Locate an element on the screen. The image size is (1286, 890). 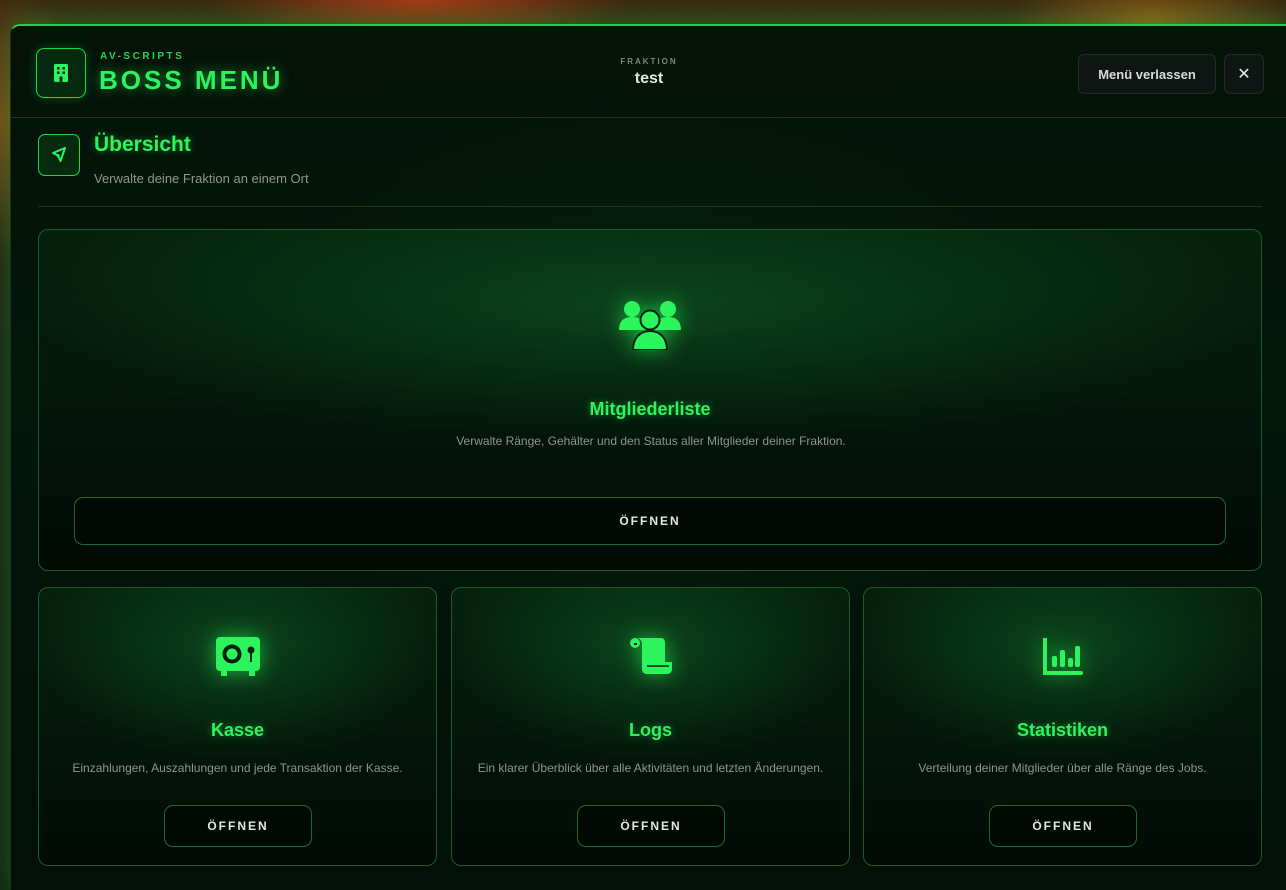
card-title: Mitgliederliste is located at coordinates (650, 409).